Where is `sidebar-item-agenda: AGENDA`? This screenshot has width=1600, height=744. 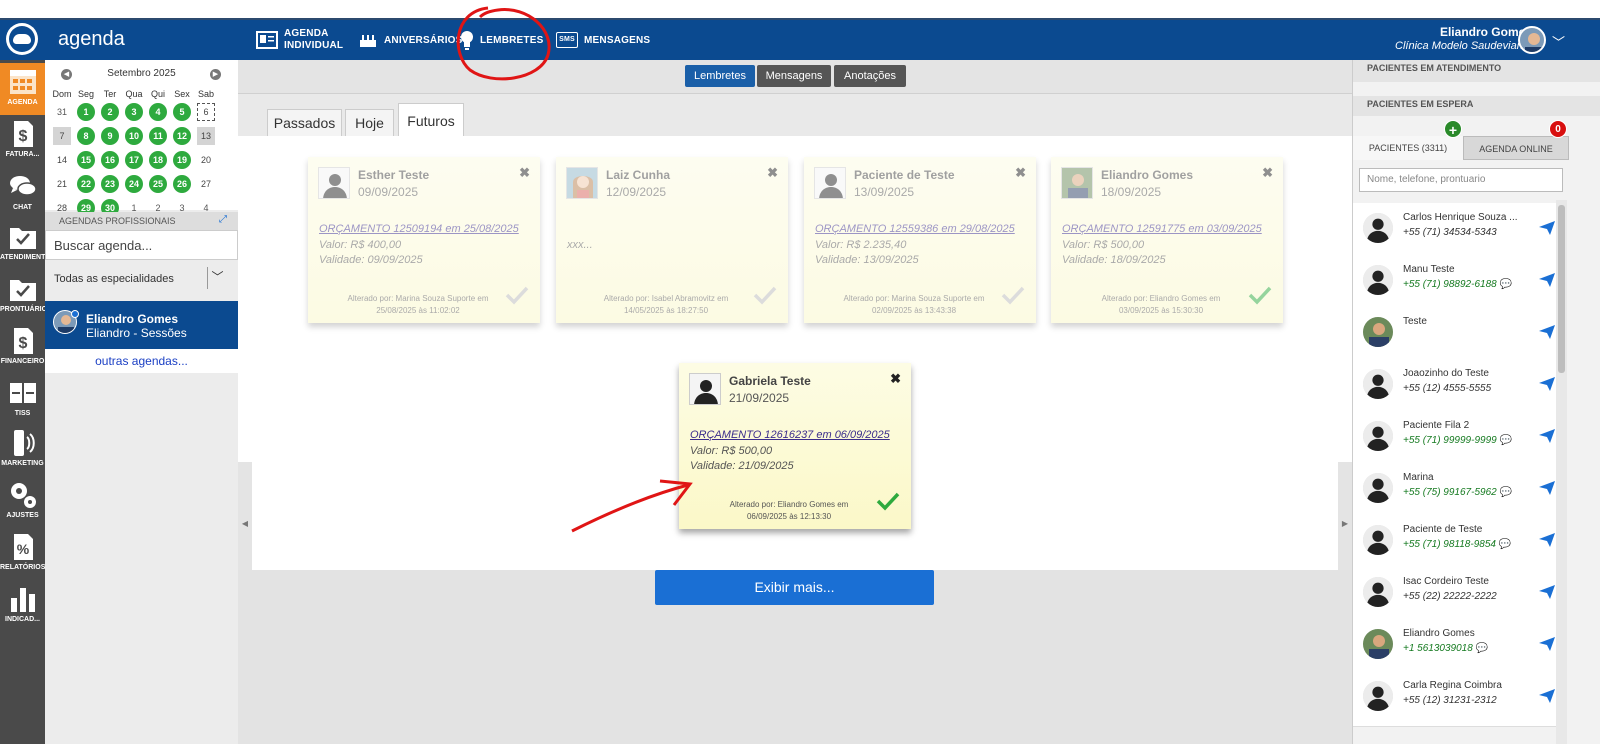 sidebar-item-agenda: AGENDA is located at coordinates (22, 89).